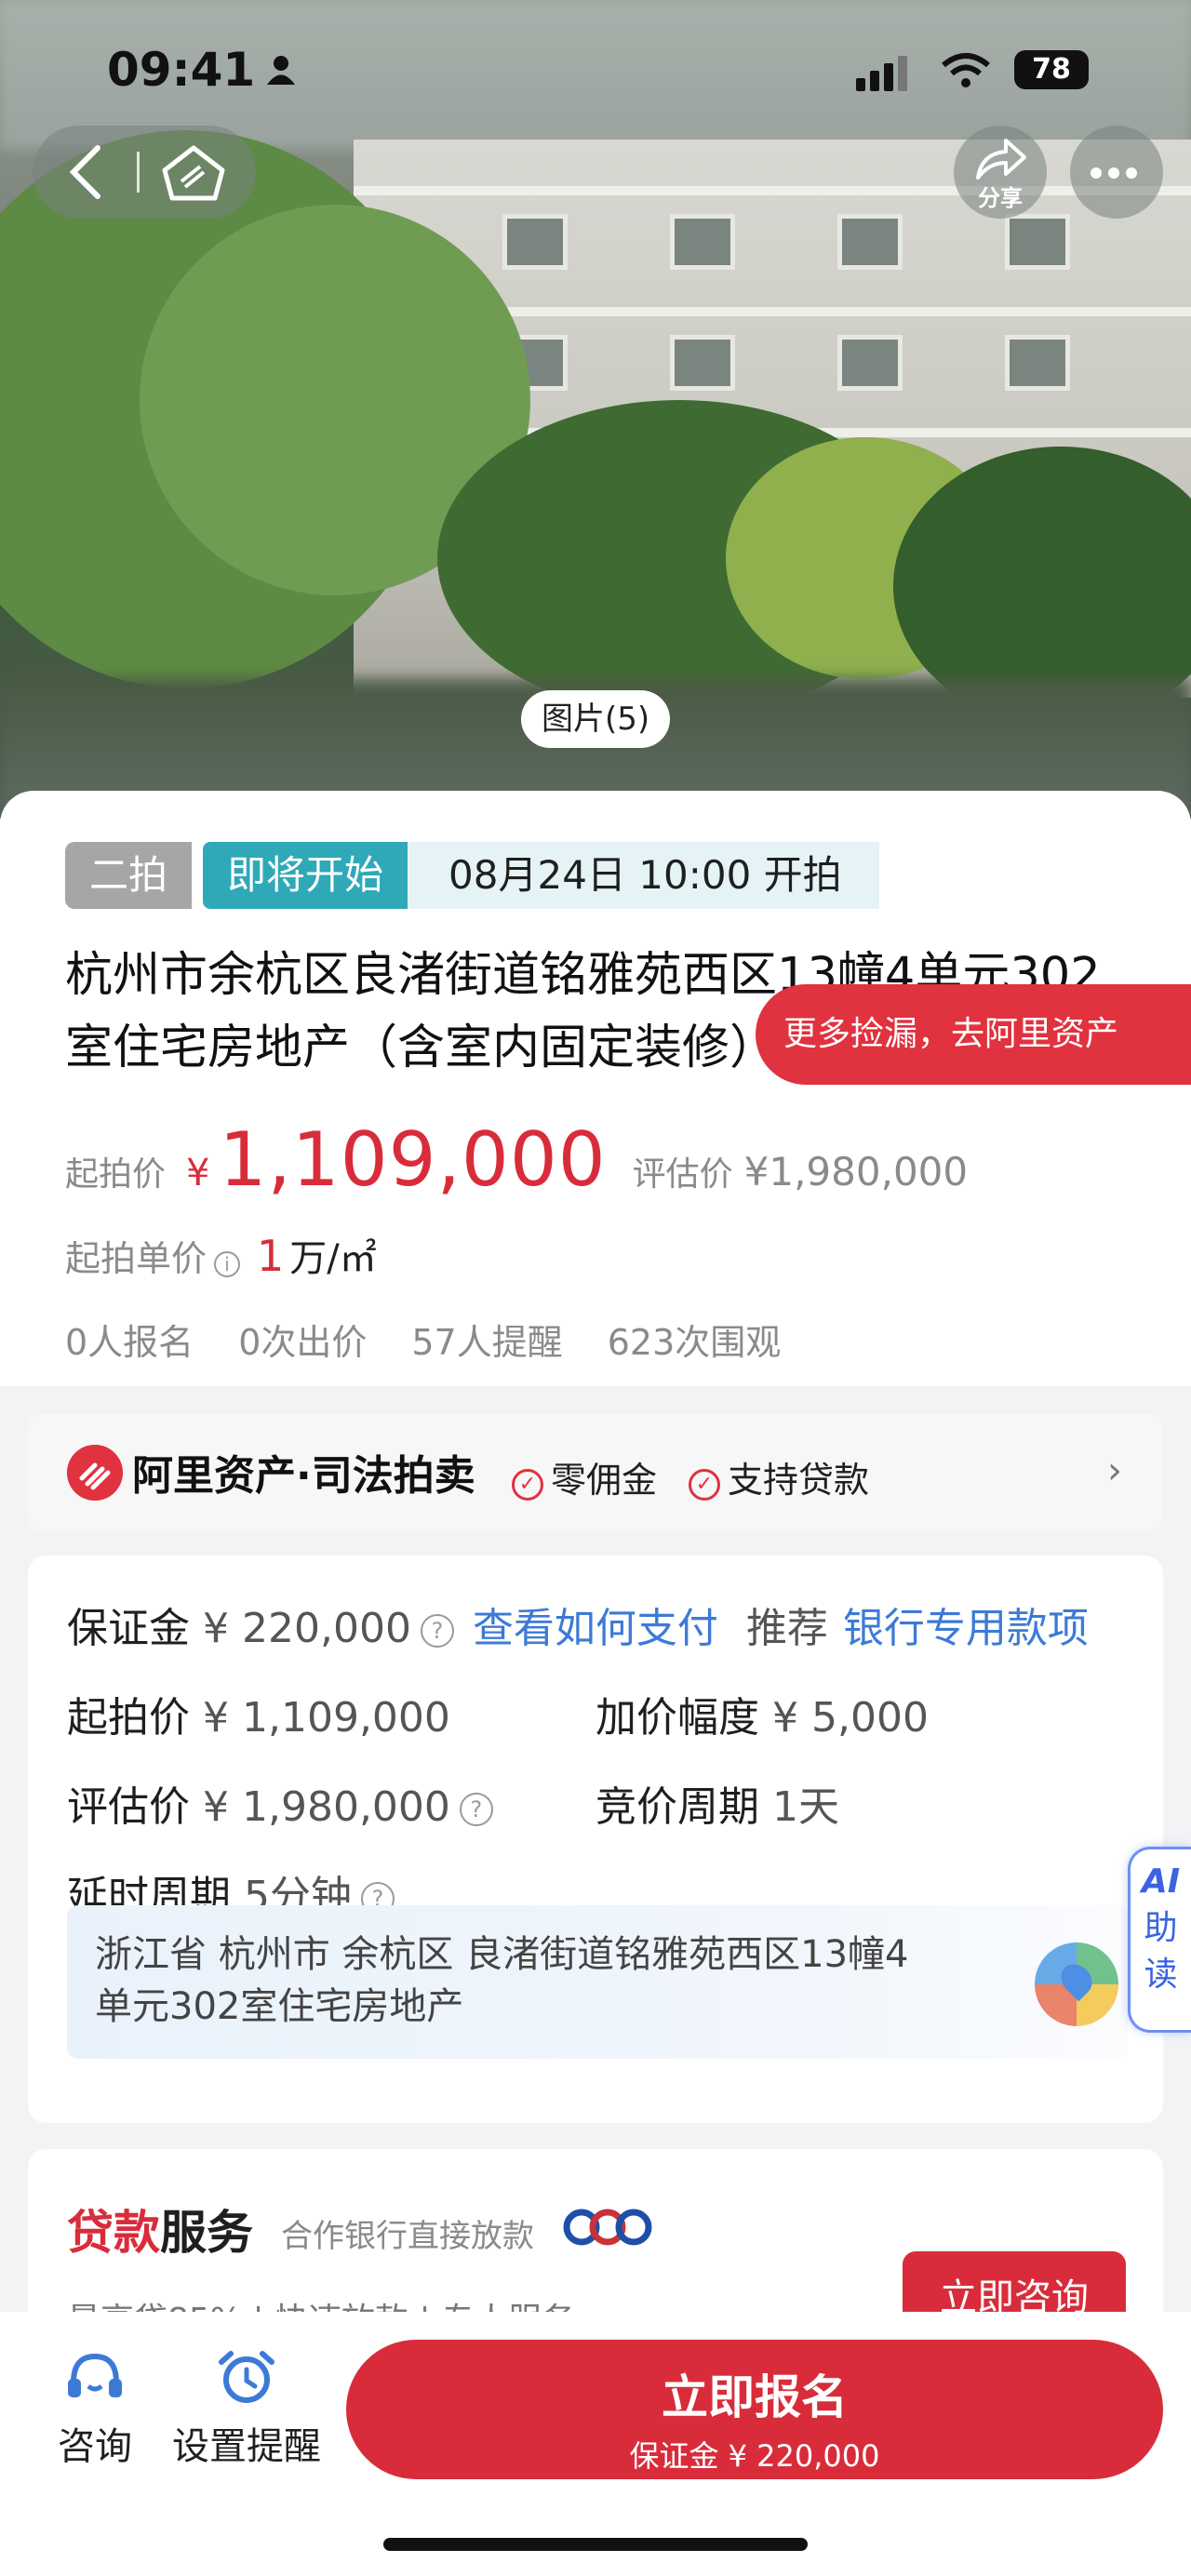 The image size is (1191, 2576). Describe the element at coordinates (502, 1980) in the screenshot. I see `address-text: 浙江省 杭州市 余杭区 良渚街道铭雅苑西区13幢4单元302室住宅房地产` at that location.